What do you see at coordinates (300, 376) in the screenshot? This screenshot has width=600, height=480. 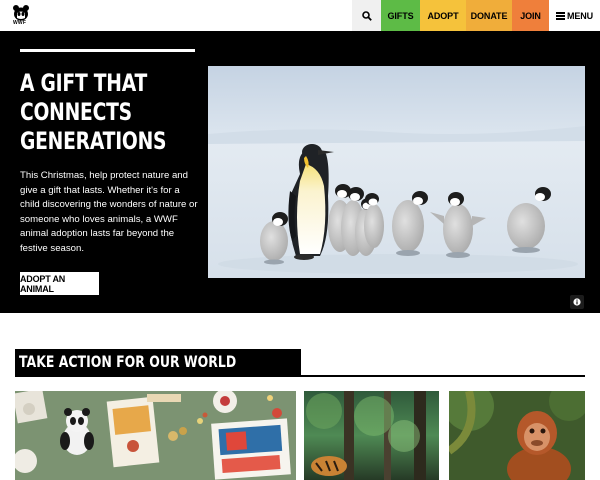 I see `section-underline` at bounding box center [300, 376].